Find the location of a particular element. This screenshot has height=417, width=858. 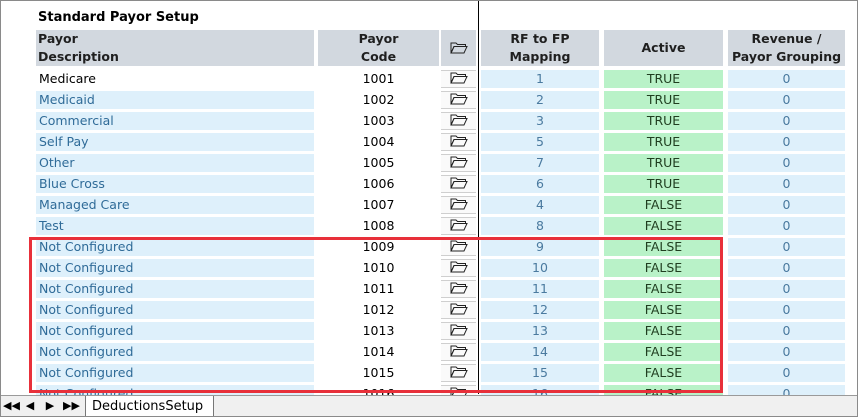

header-folder is located at coordinates (458, 48).